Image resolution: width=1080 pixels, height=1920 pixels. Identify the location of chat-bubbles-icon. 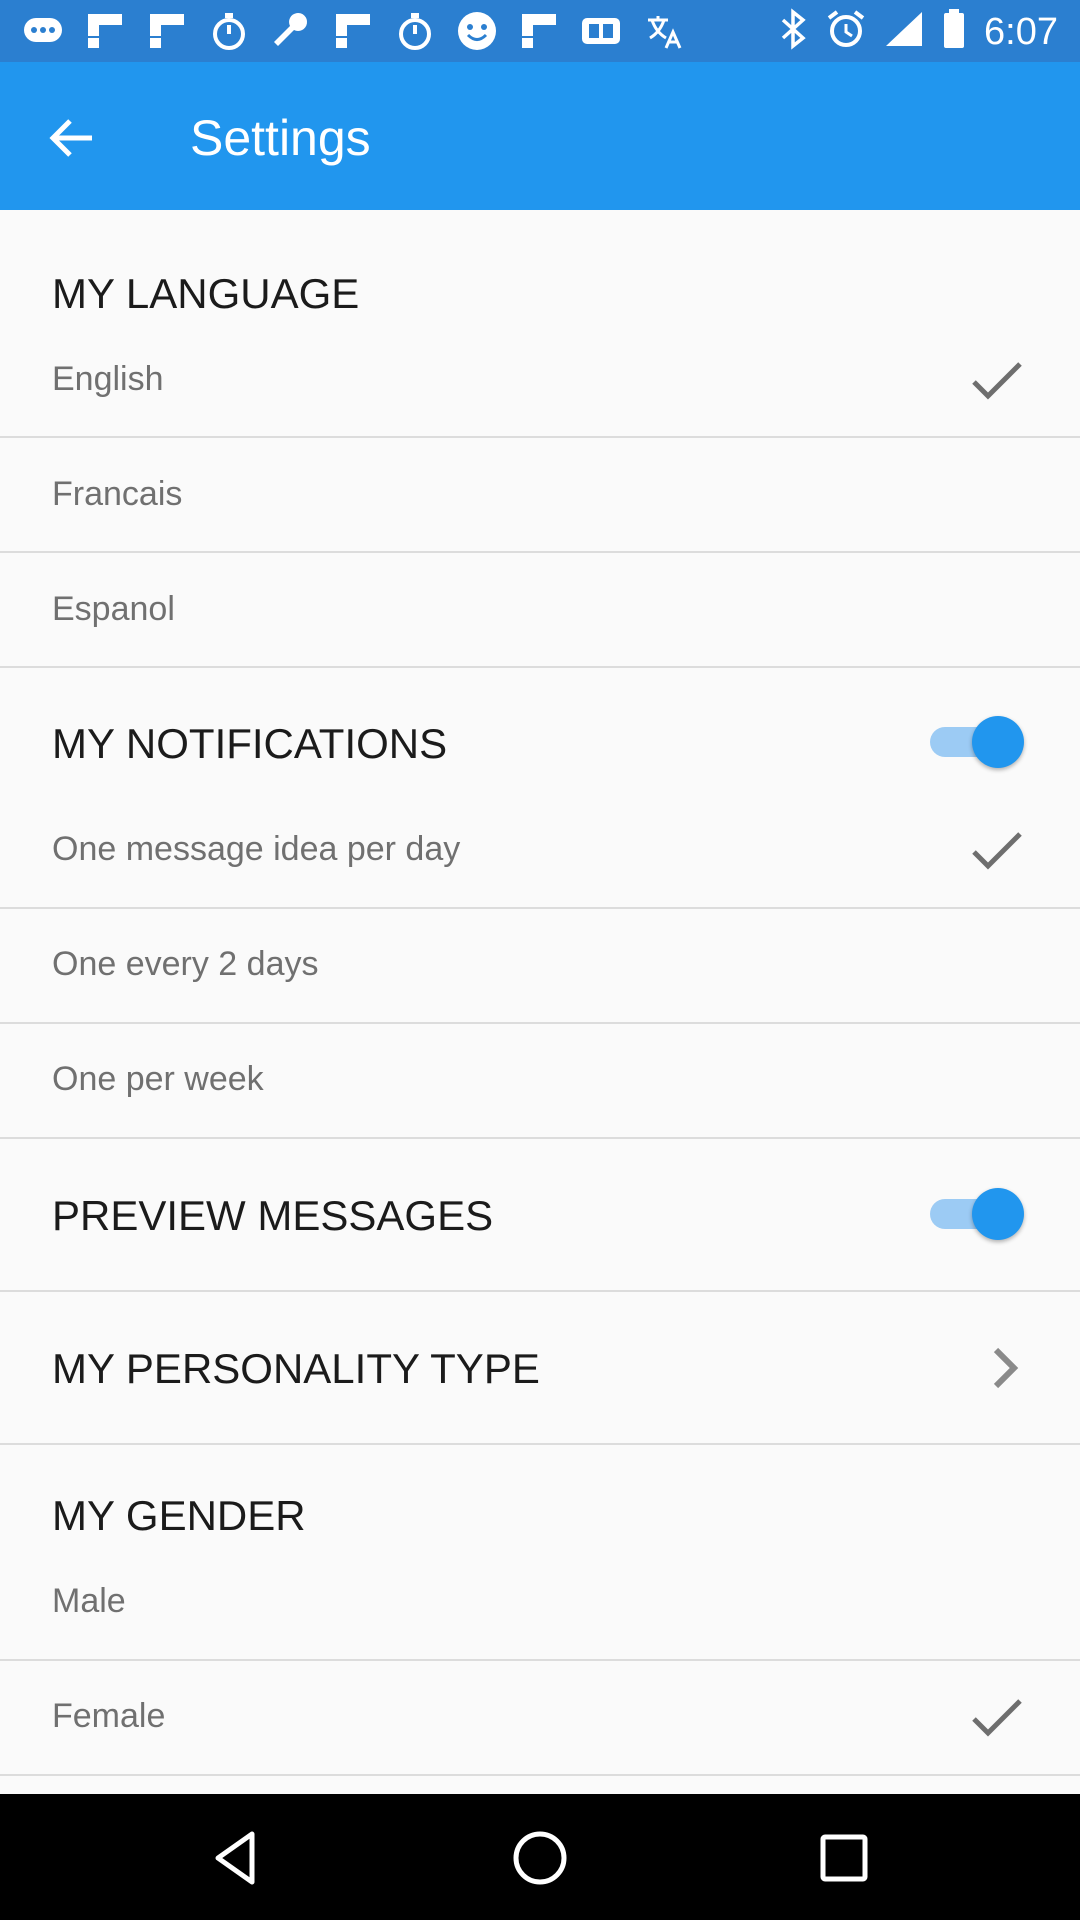
(43, 31).